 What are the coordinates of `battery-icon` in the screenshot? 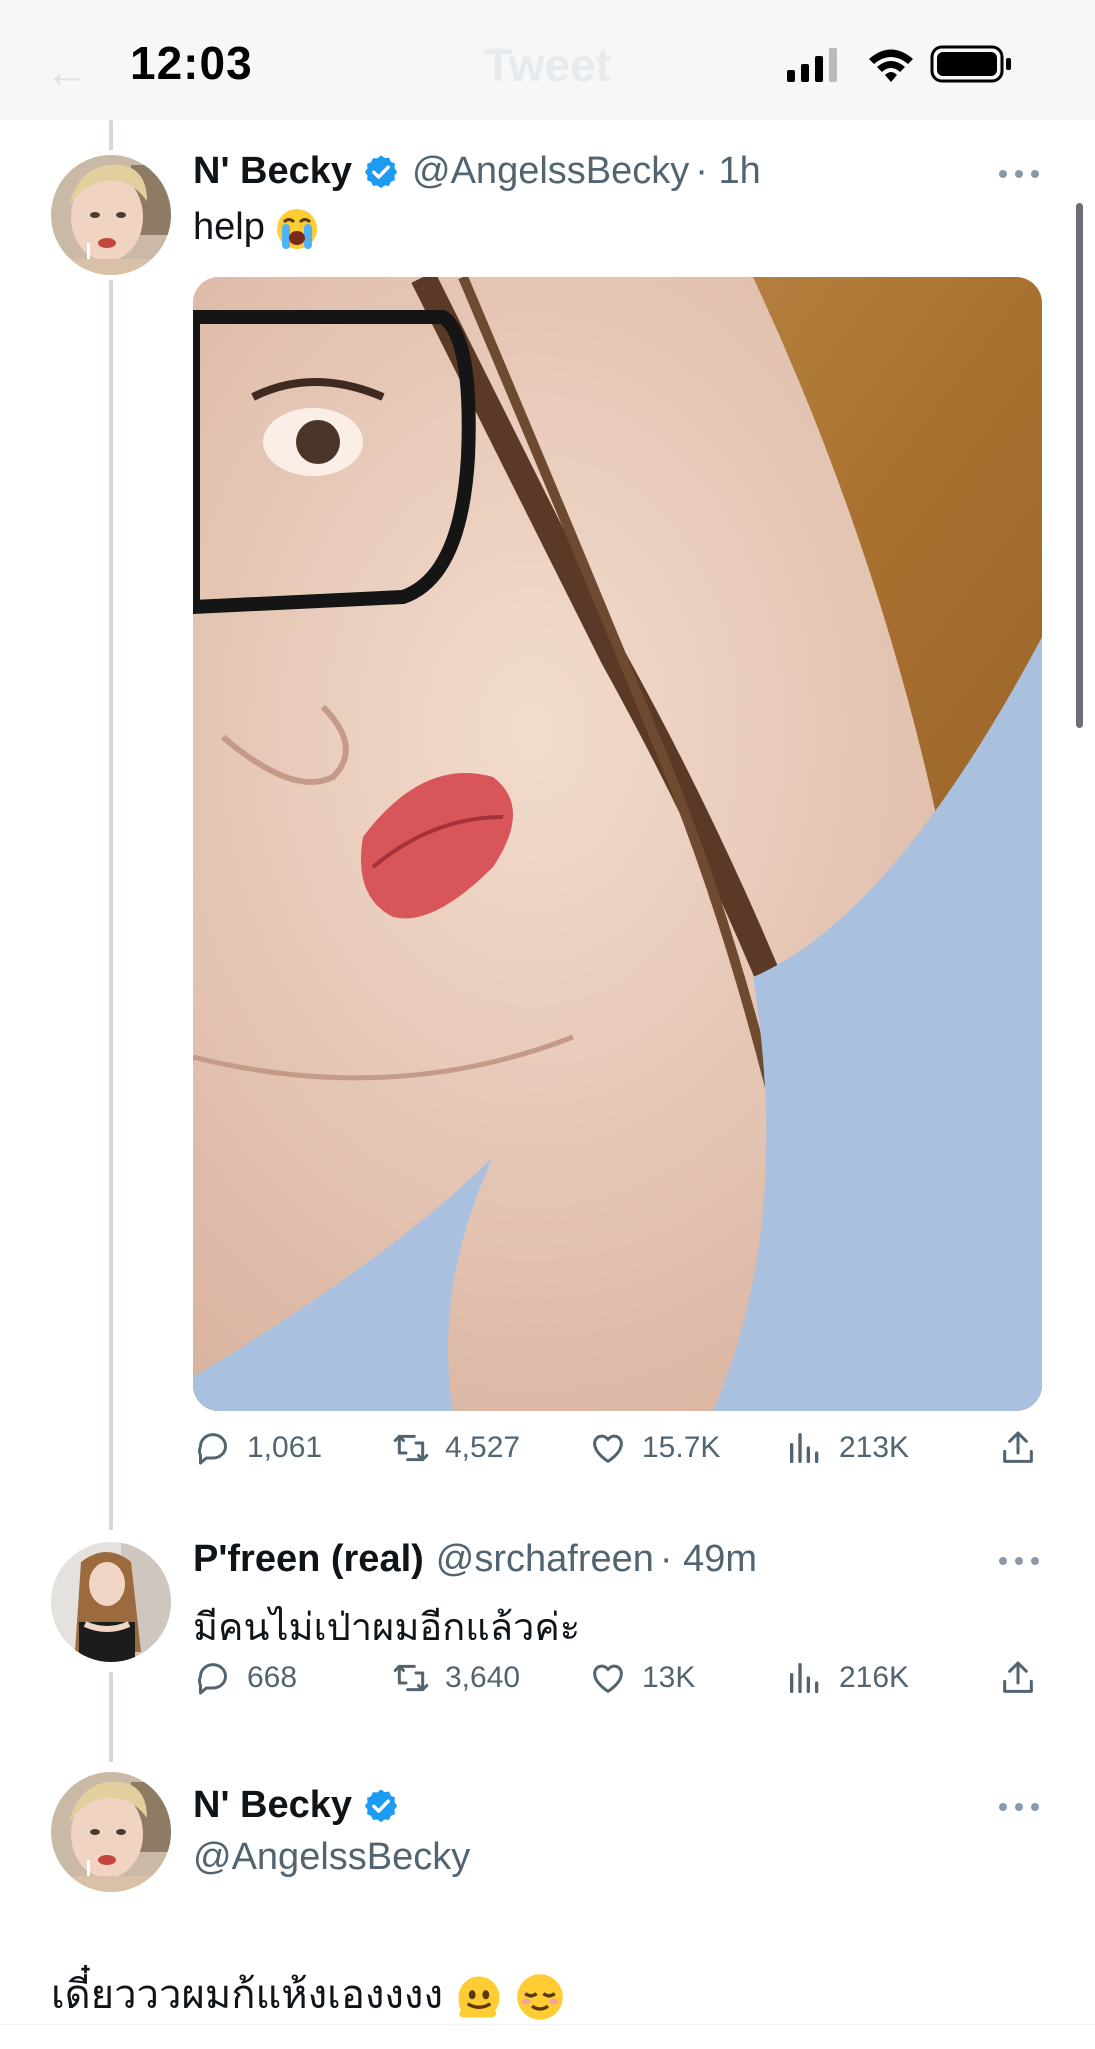 It's located at (970, 64).